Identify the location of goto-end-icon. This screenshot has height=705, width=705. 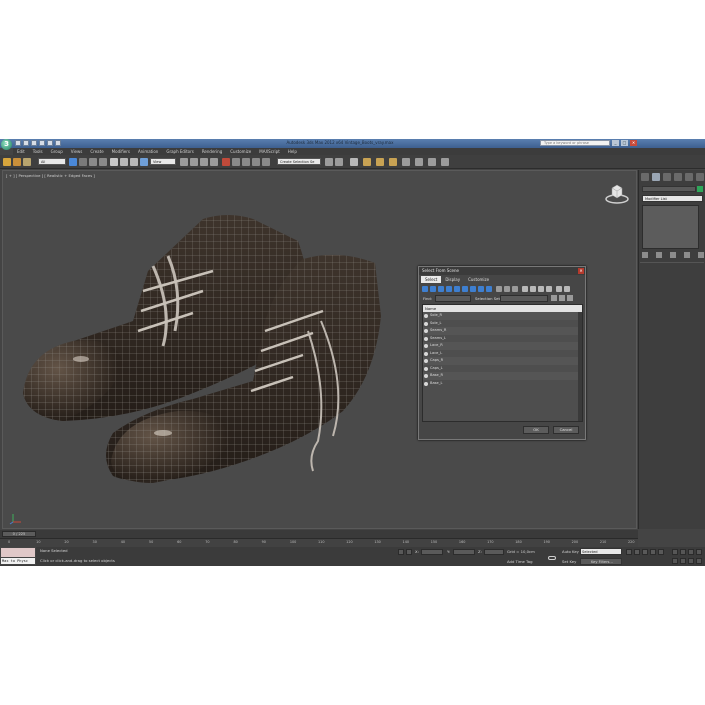
(661, 552).